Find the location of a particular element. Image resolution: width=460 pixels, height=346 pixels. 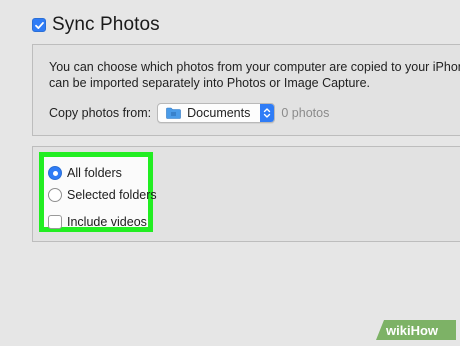

copy-photos-label: Copy photos from: is located at coordinates (100, 113).